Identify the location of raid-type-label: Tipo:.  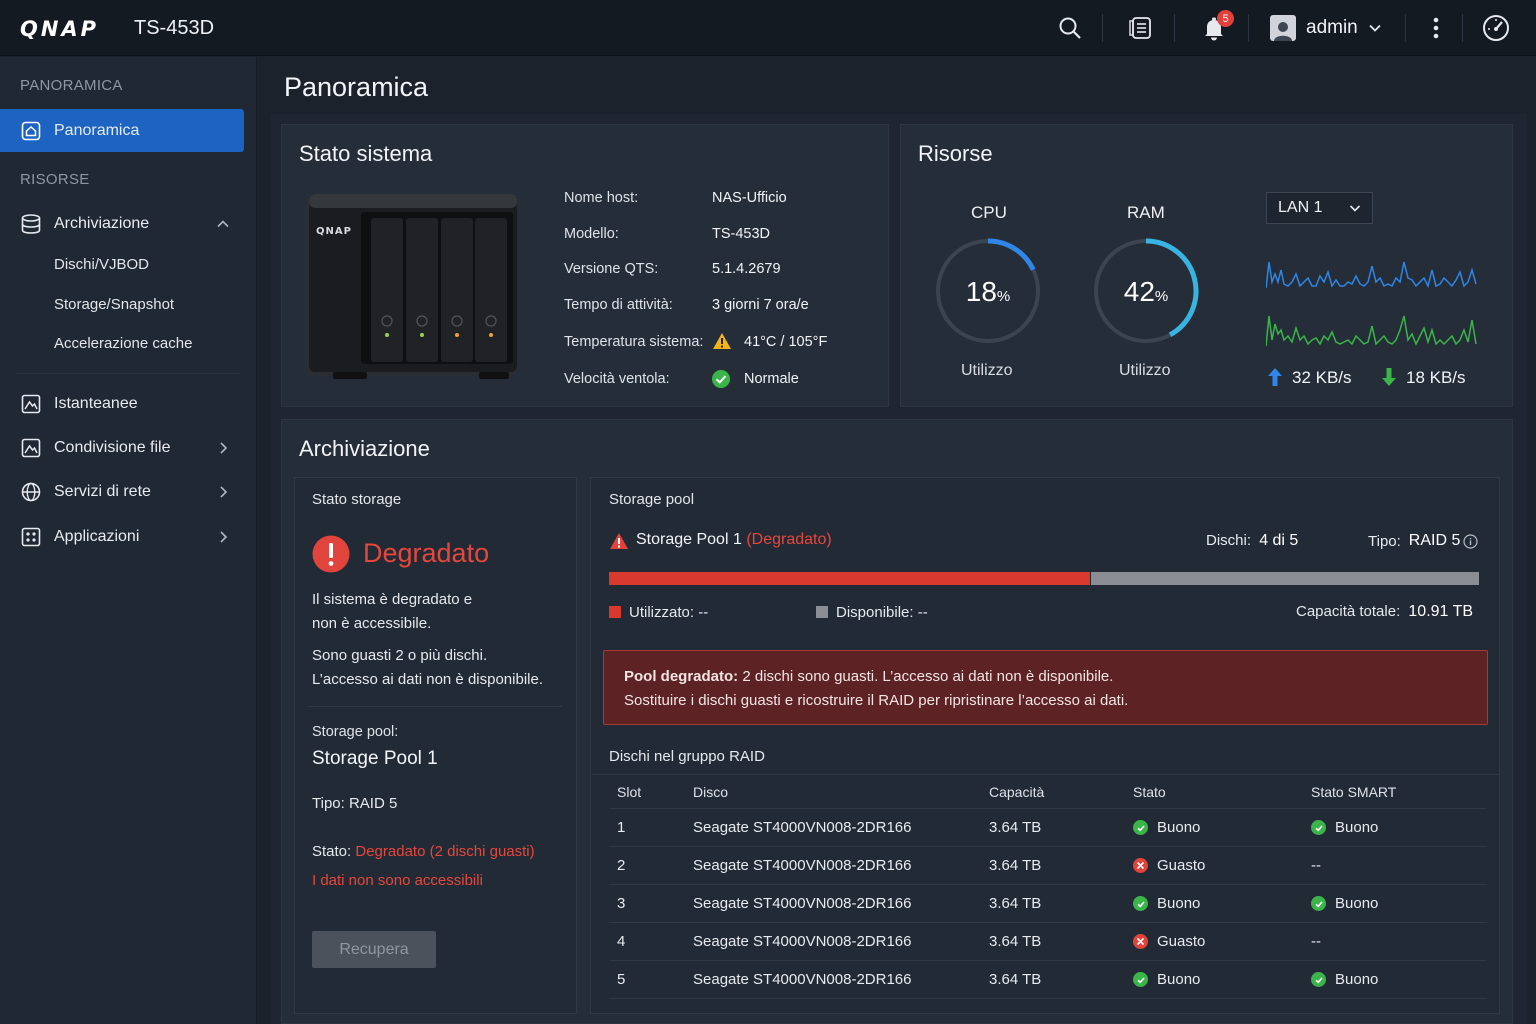
(1384, 541).